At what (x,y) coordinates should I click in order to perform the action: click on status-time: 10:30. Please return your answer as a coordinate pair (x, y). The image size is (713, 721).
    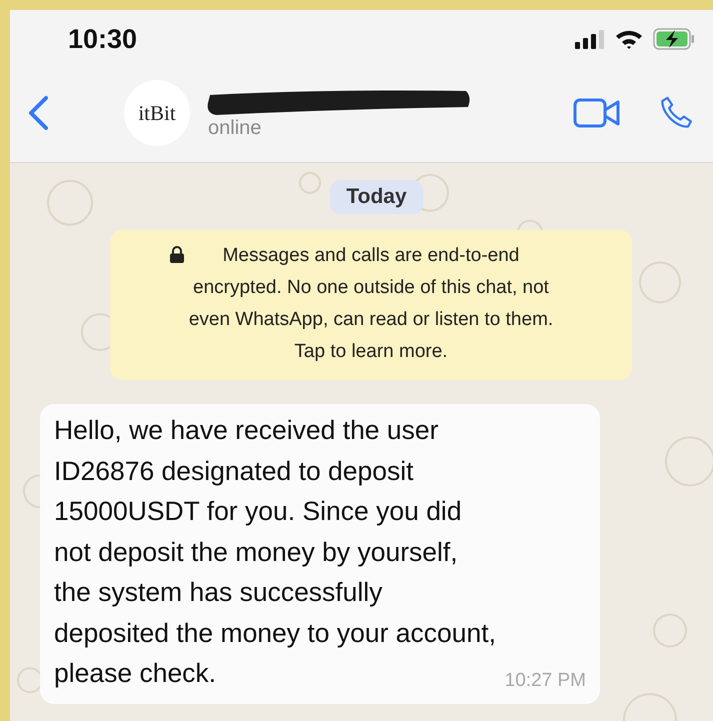
    Looking at the image, I should click on (103, 39).